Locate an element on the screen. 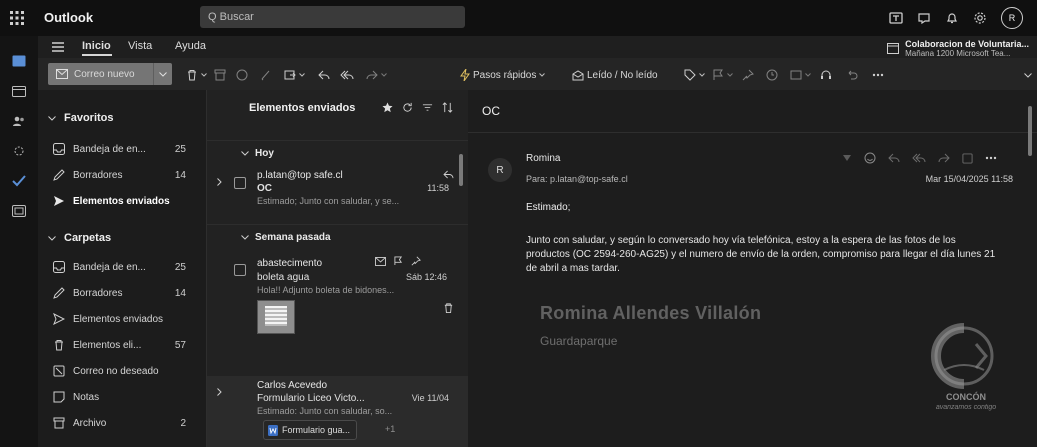 The height and width of the screenshot is (447, 1037). delete-button is located at coordinates (196, 75).